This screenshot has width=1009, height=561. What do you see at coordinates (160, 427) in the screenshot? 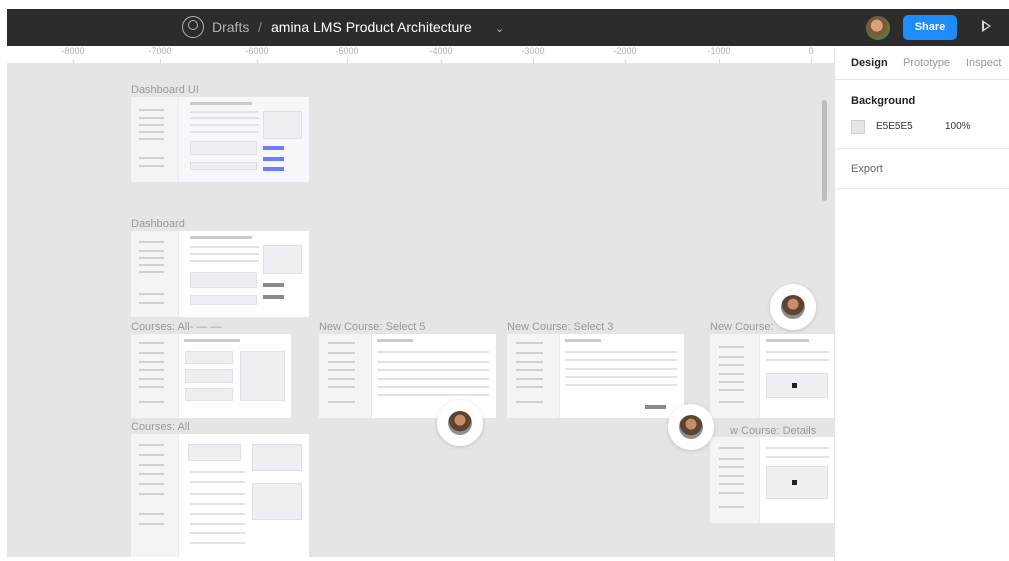
I see `frame-label: Courses: All` at bounding box center [160, 427].